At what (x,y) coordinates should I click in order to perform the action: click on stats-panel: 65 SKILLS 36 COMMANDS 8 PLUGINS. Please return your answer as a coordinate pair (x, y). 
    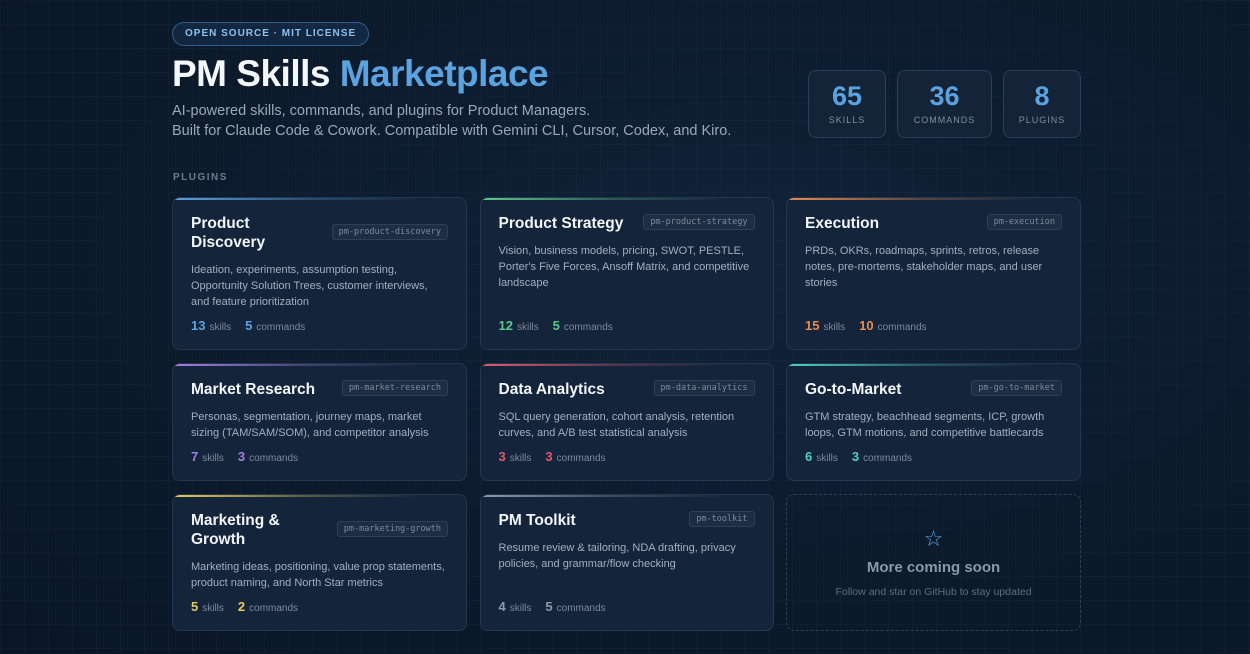
    Looking at the image, I should click on (944, 104).